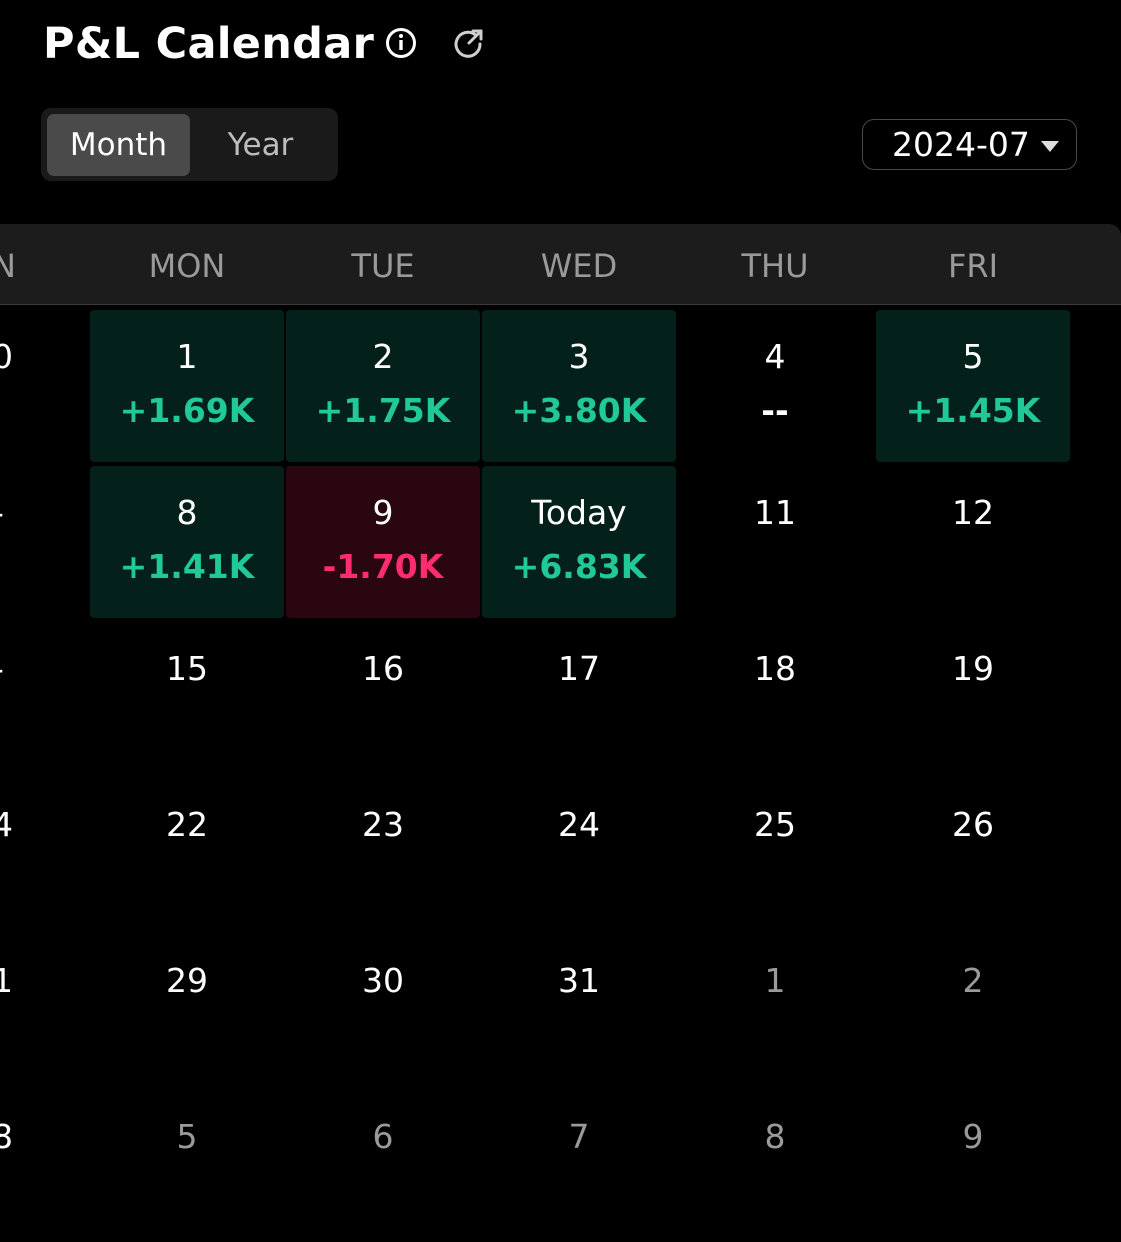 This screenshot has height=1242, width=1121. What do you see at coordinates (973, 386) in the screenshot?
I see `calendar-day-cell: 5 +1.45K` at bounding box center [973, 386].